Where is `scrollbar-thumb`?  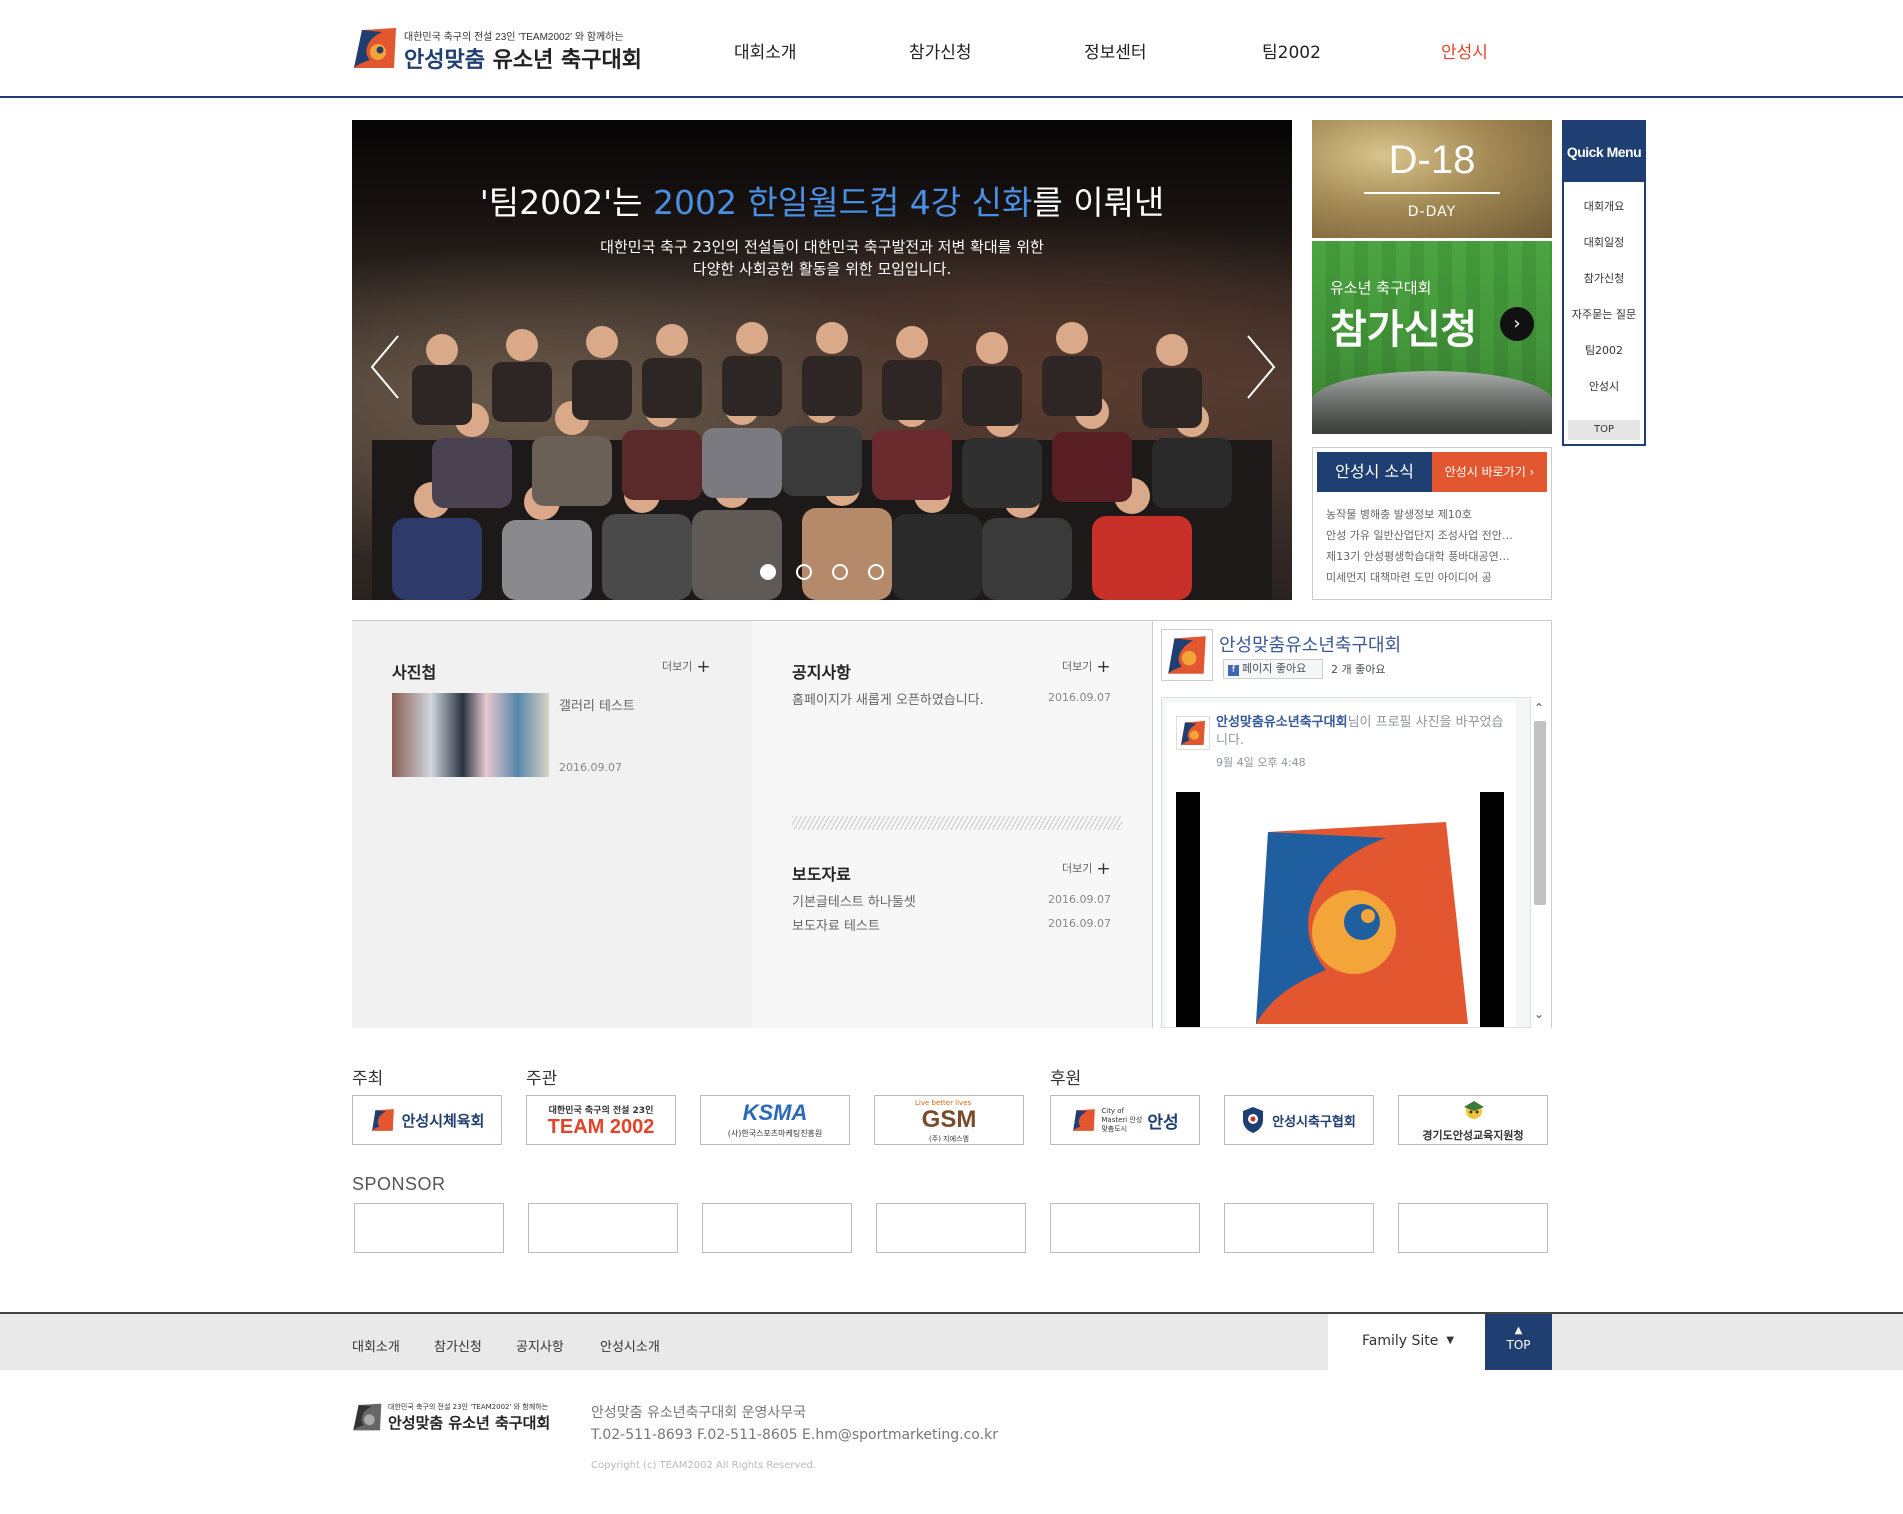 scrollbar-thumb is located at coordinates (1540, 813).